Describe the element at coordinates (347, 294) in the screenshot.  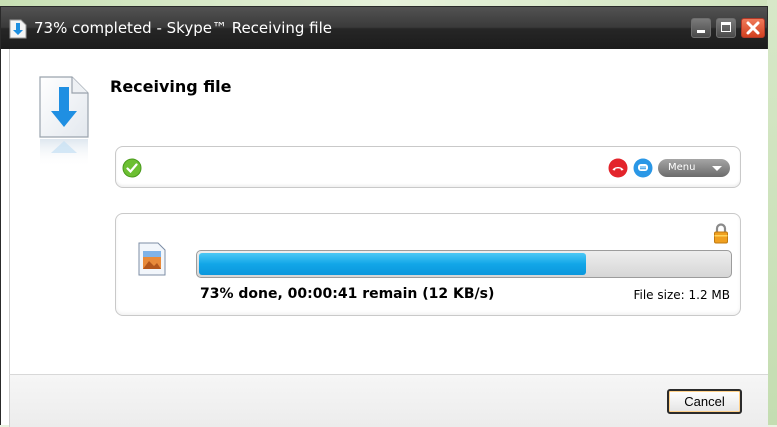
I see `progress-status-text: 73% done, 00:00:41 remain (12 KB/s)` at that location.